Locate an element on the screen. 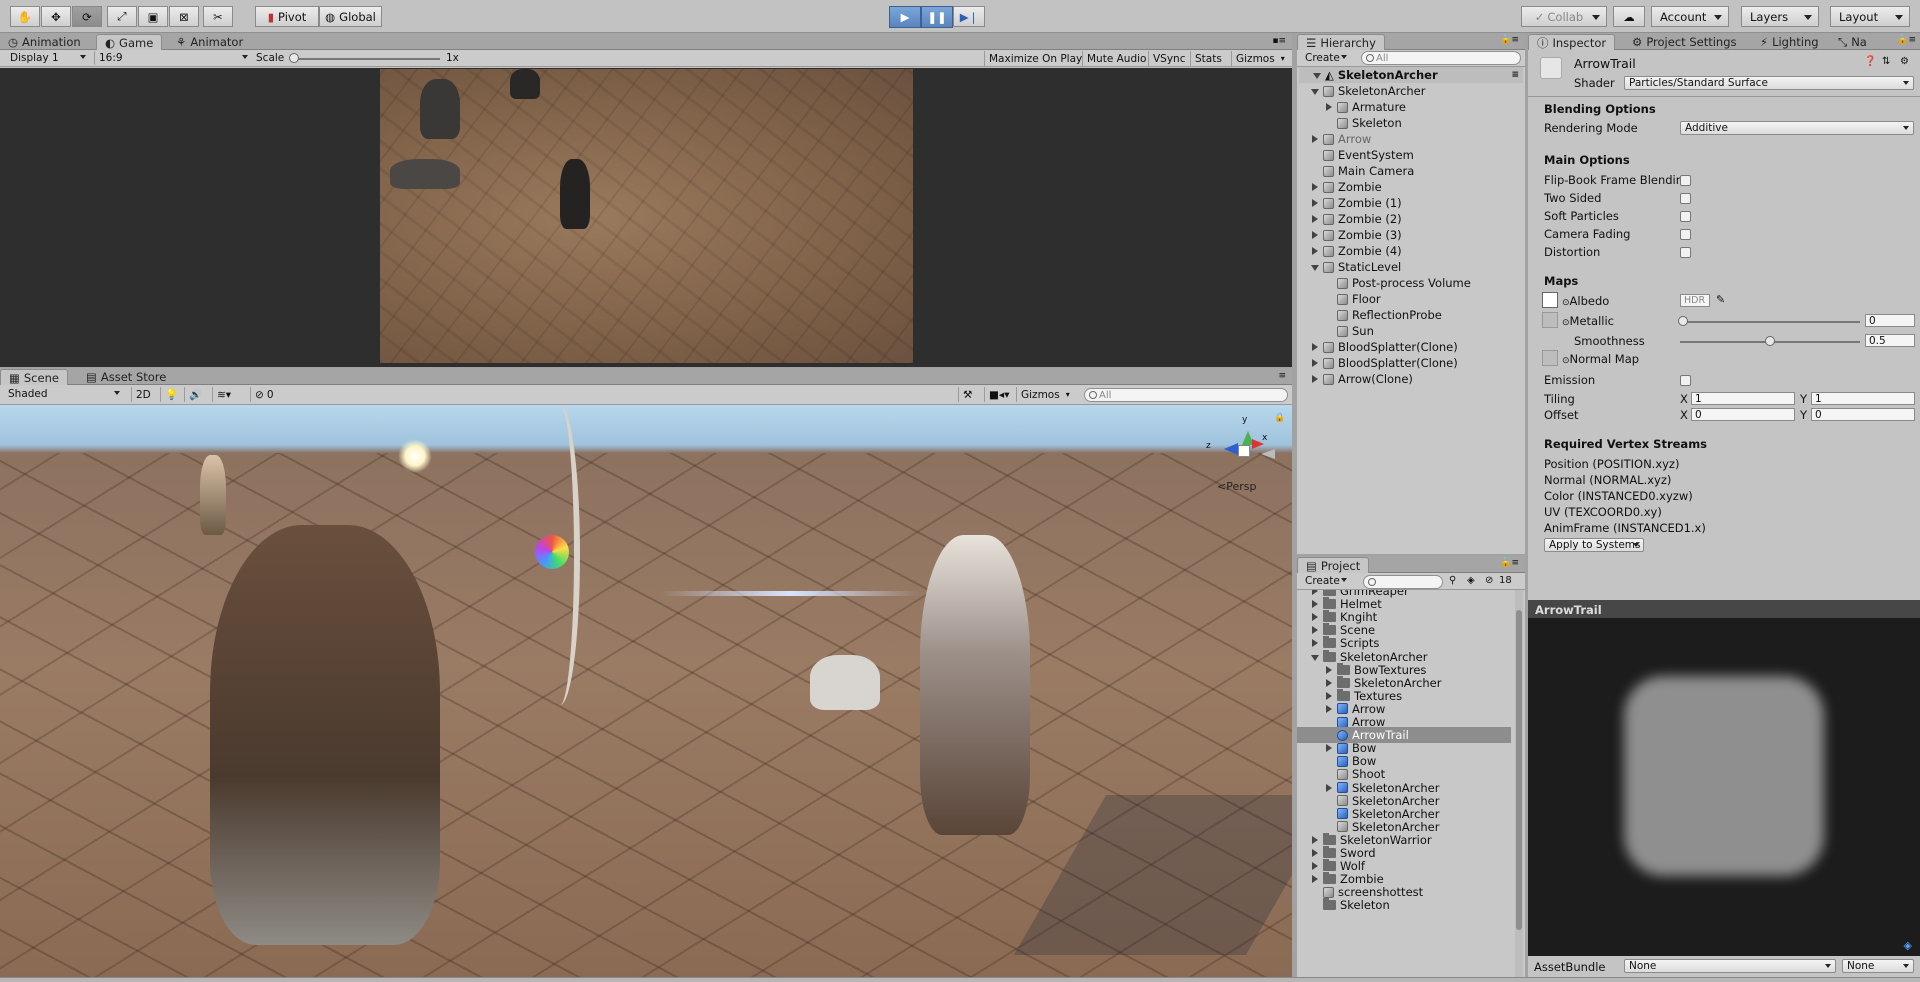 Image resolution: width=1920 pixels, height=982 pixels. scene-root-item: ◭ SkeletonArcher ≡ is located at coordinates (1411, 75).